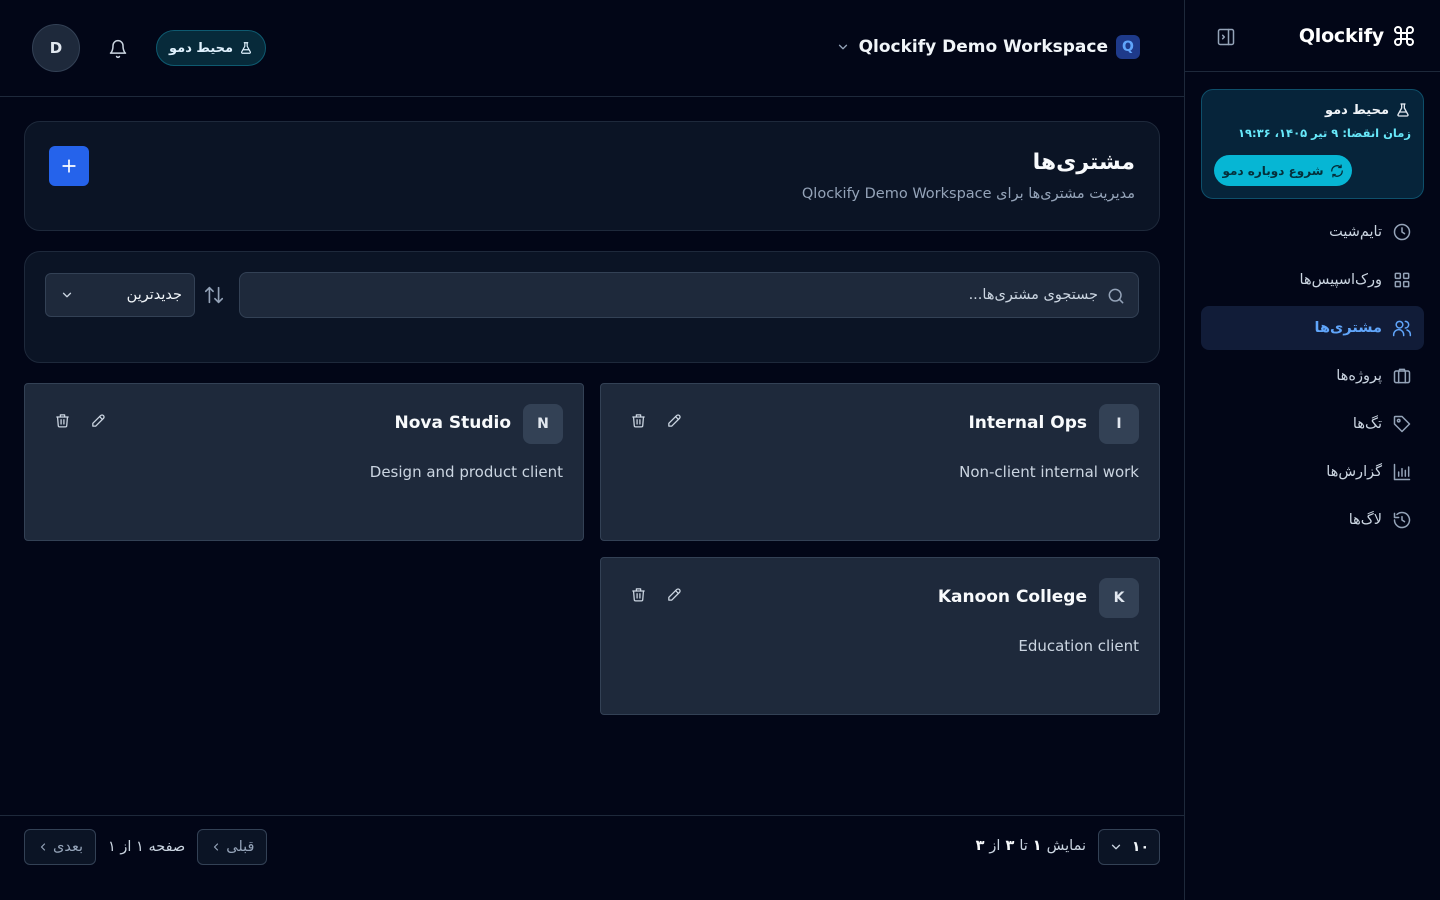 The image size is (1440, 900). I want to click on pager: بعدی صفحه ۱ از ۱ قبلی, so click(146, 847).